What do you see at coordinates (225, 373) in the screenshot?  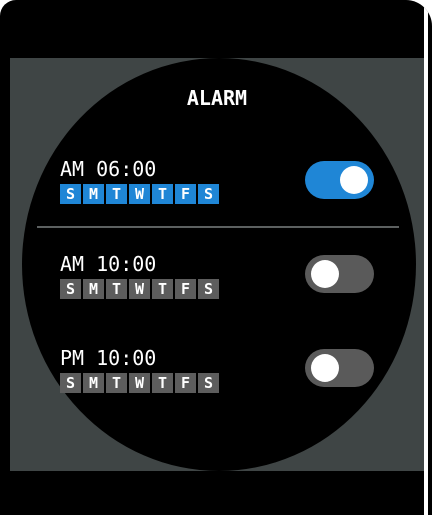 I see `alarm-item: PM 10:00 S M T W T F S` at bounding box center [225, 373].